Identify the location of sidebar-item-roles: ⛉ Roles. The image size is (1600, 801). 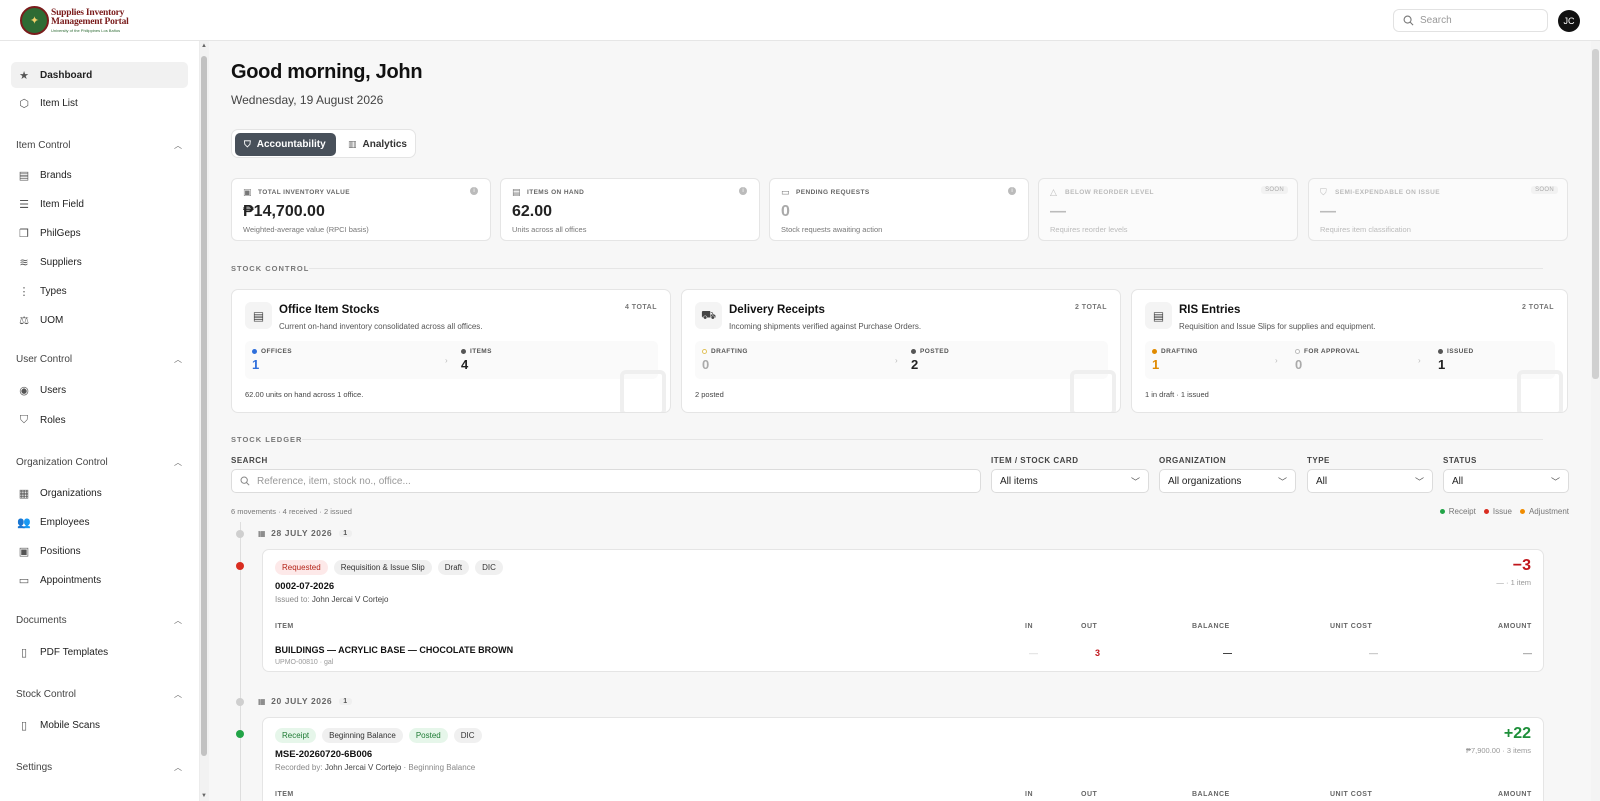
(99, 420).